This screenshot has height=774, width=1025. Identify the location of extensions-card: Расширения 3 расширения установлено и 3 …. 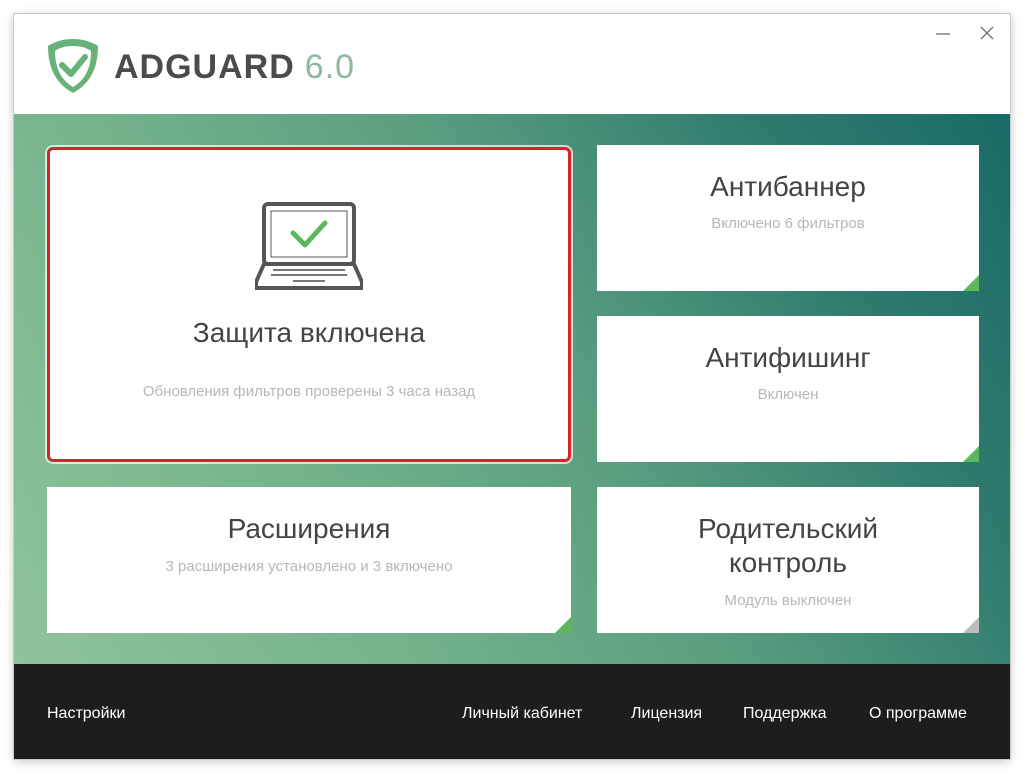
(309, 560).